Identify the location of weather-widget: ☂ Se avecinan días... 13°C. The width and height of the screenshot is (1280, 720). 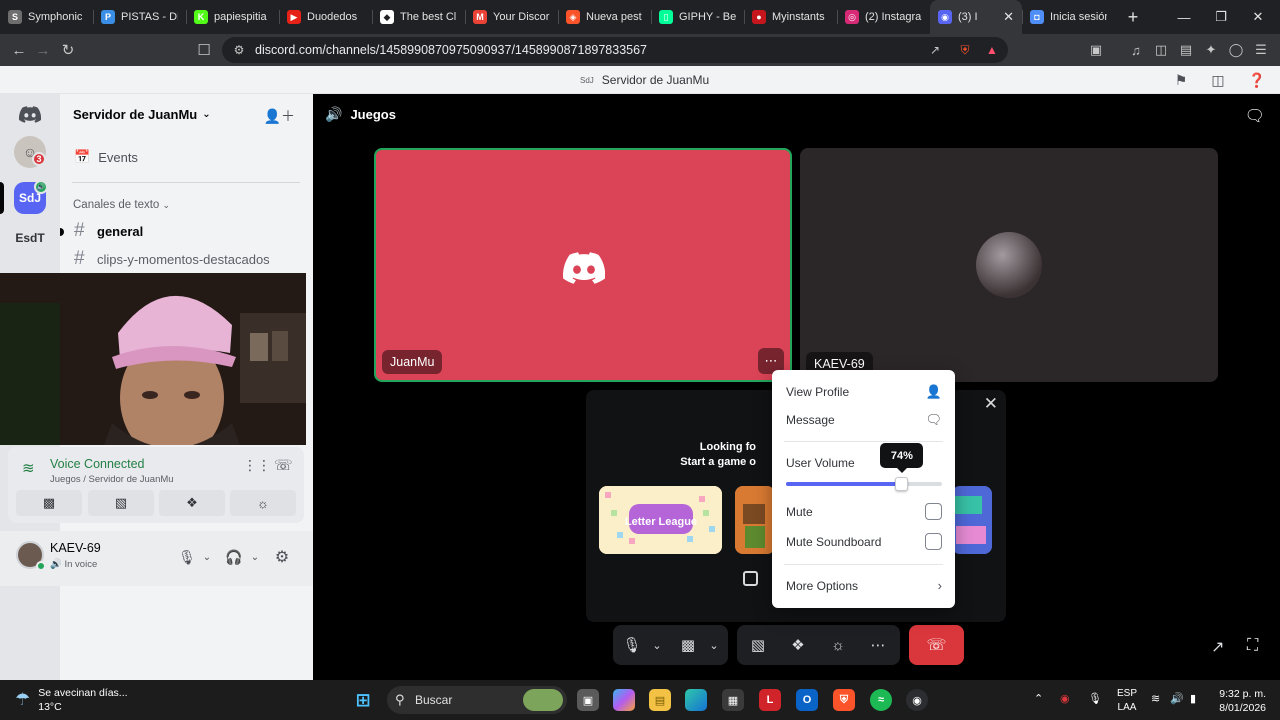
(71, 700).